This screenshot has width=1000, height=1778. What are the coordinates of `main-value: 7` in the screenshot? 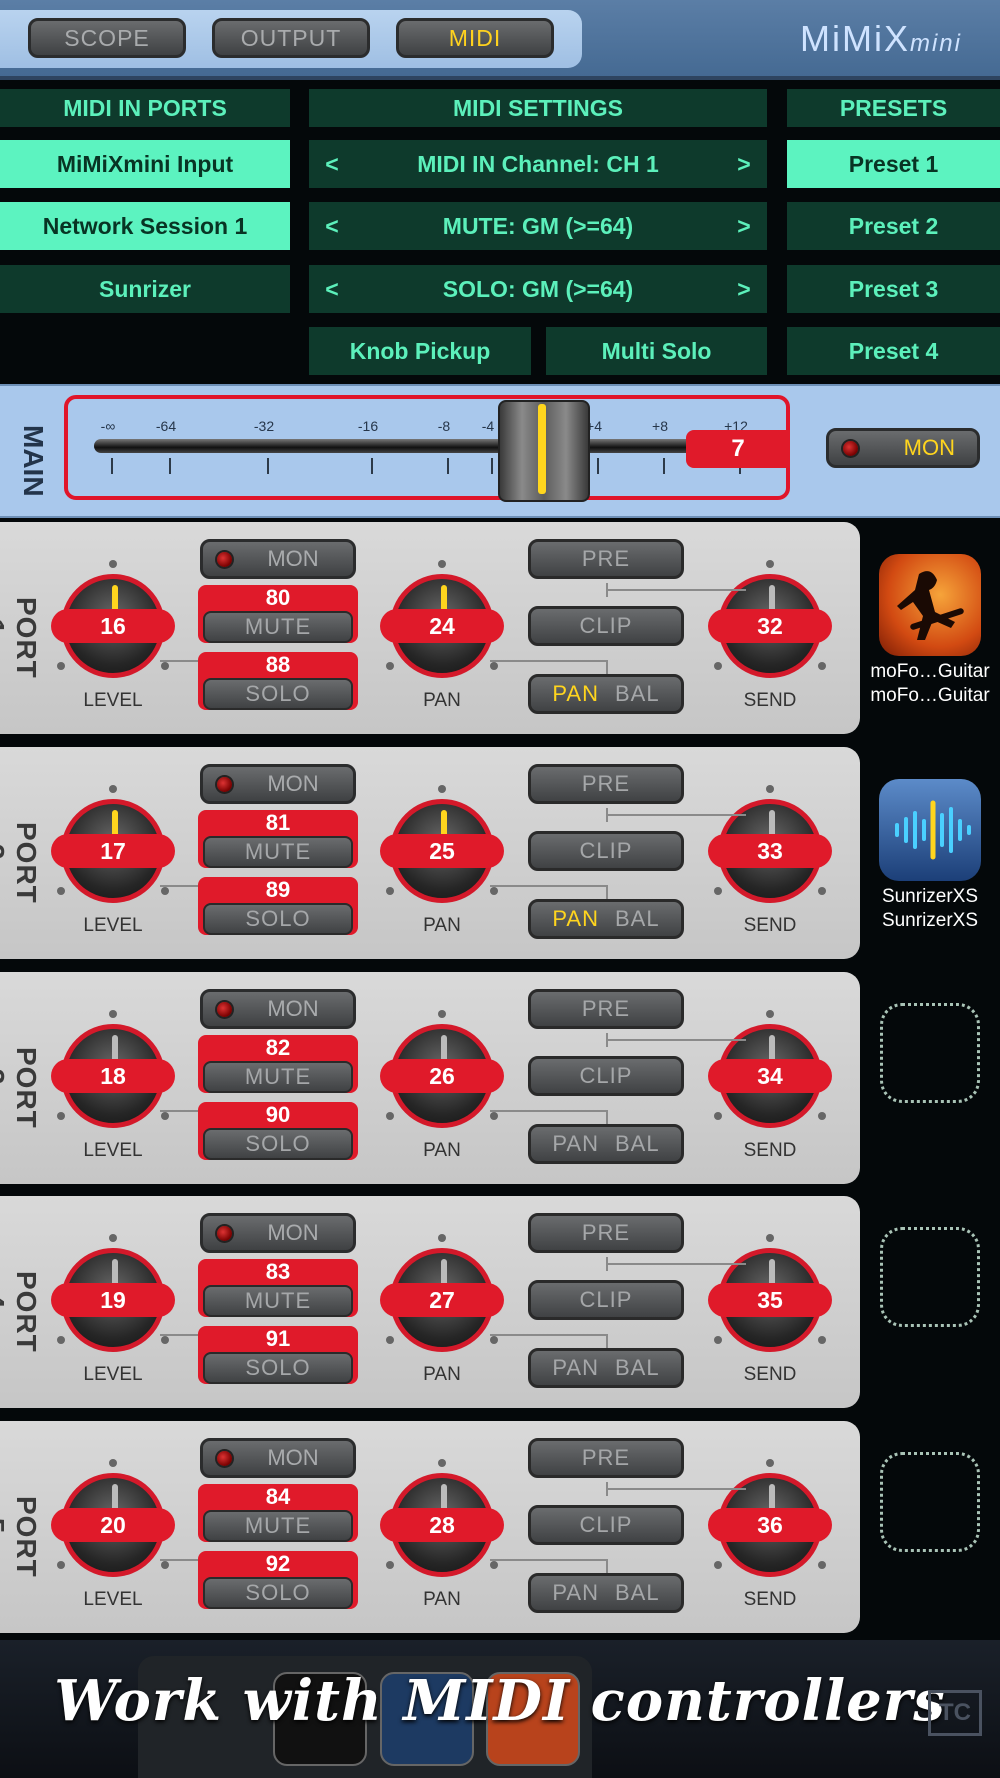 It's located at (738, 449).